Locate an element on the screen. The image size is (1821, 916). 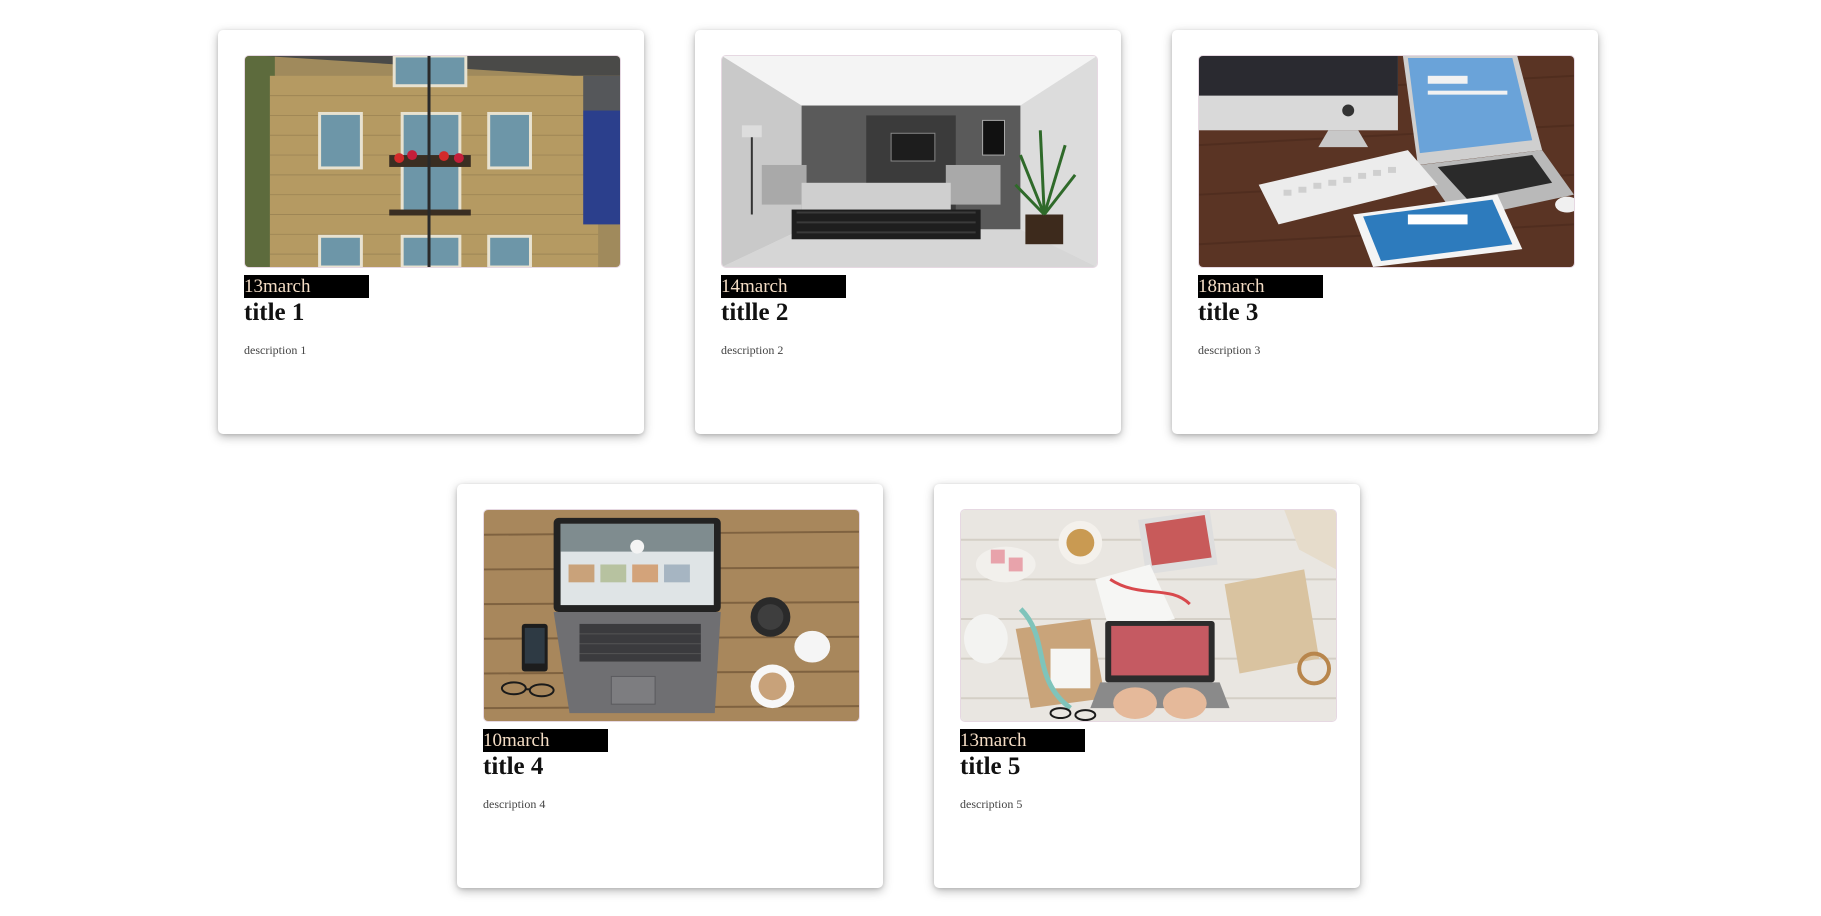
card: 13march title 1 description 1 is located at coordinates (431, 232).